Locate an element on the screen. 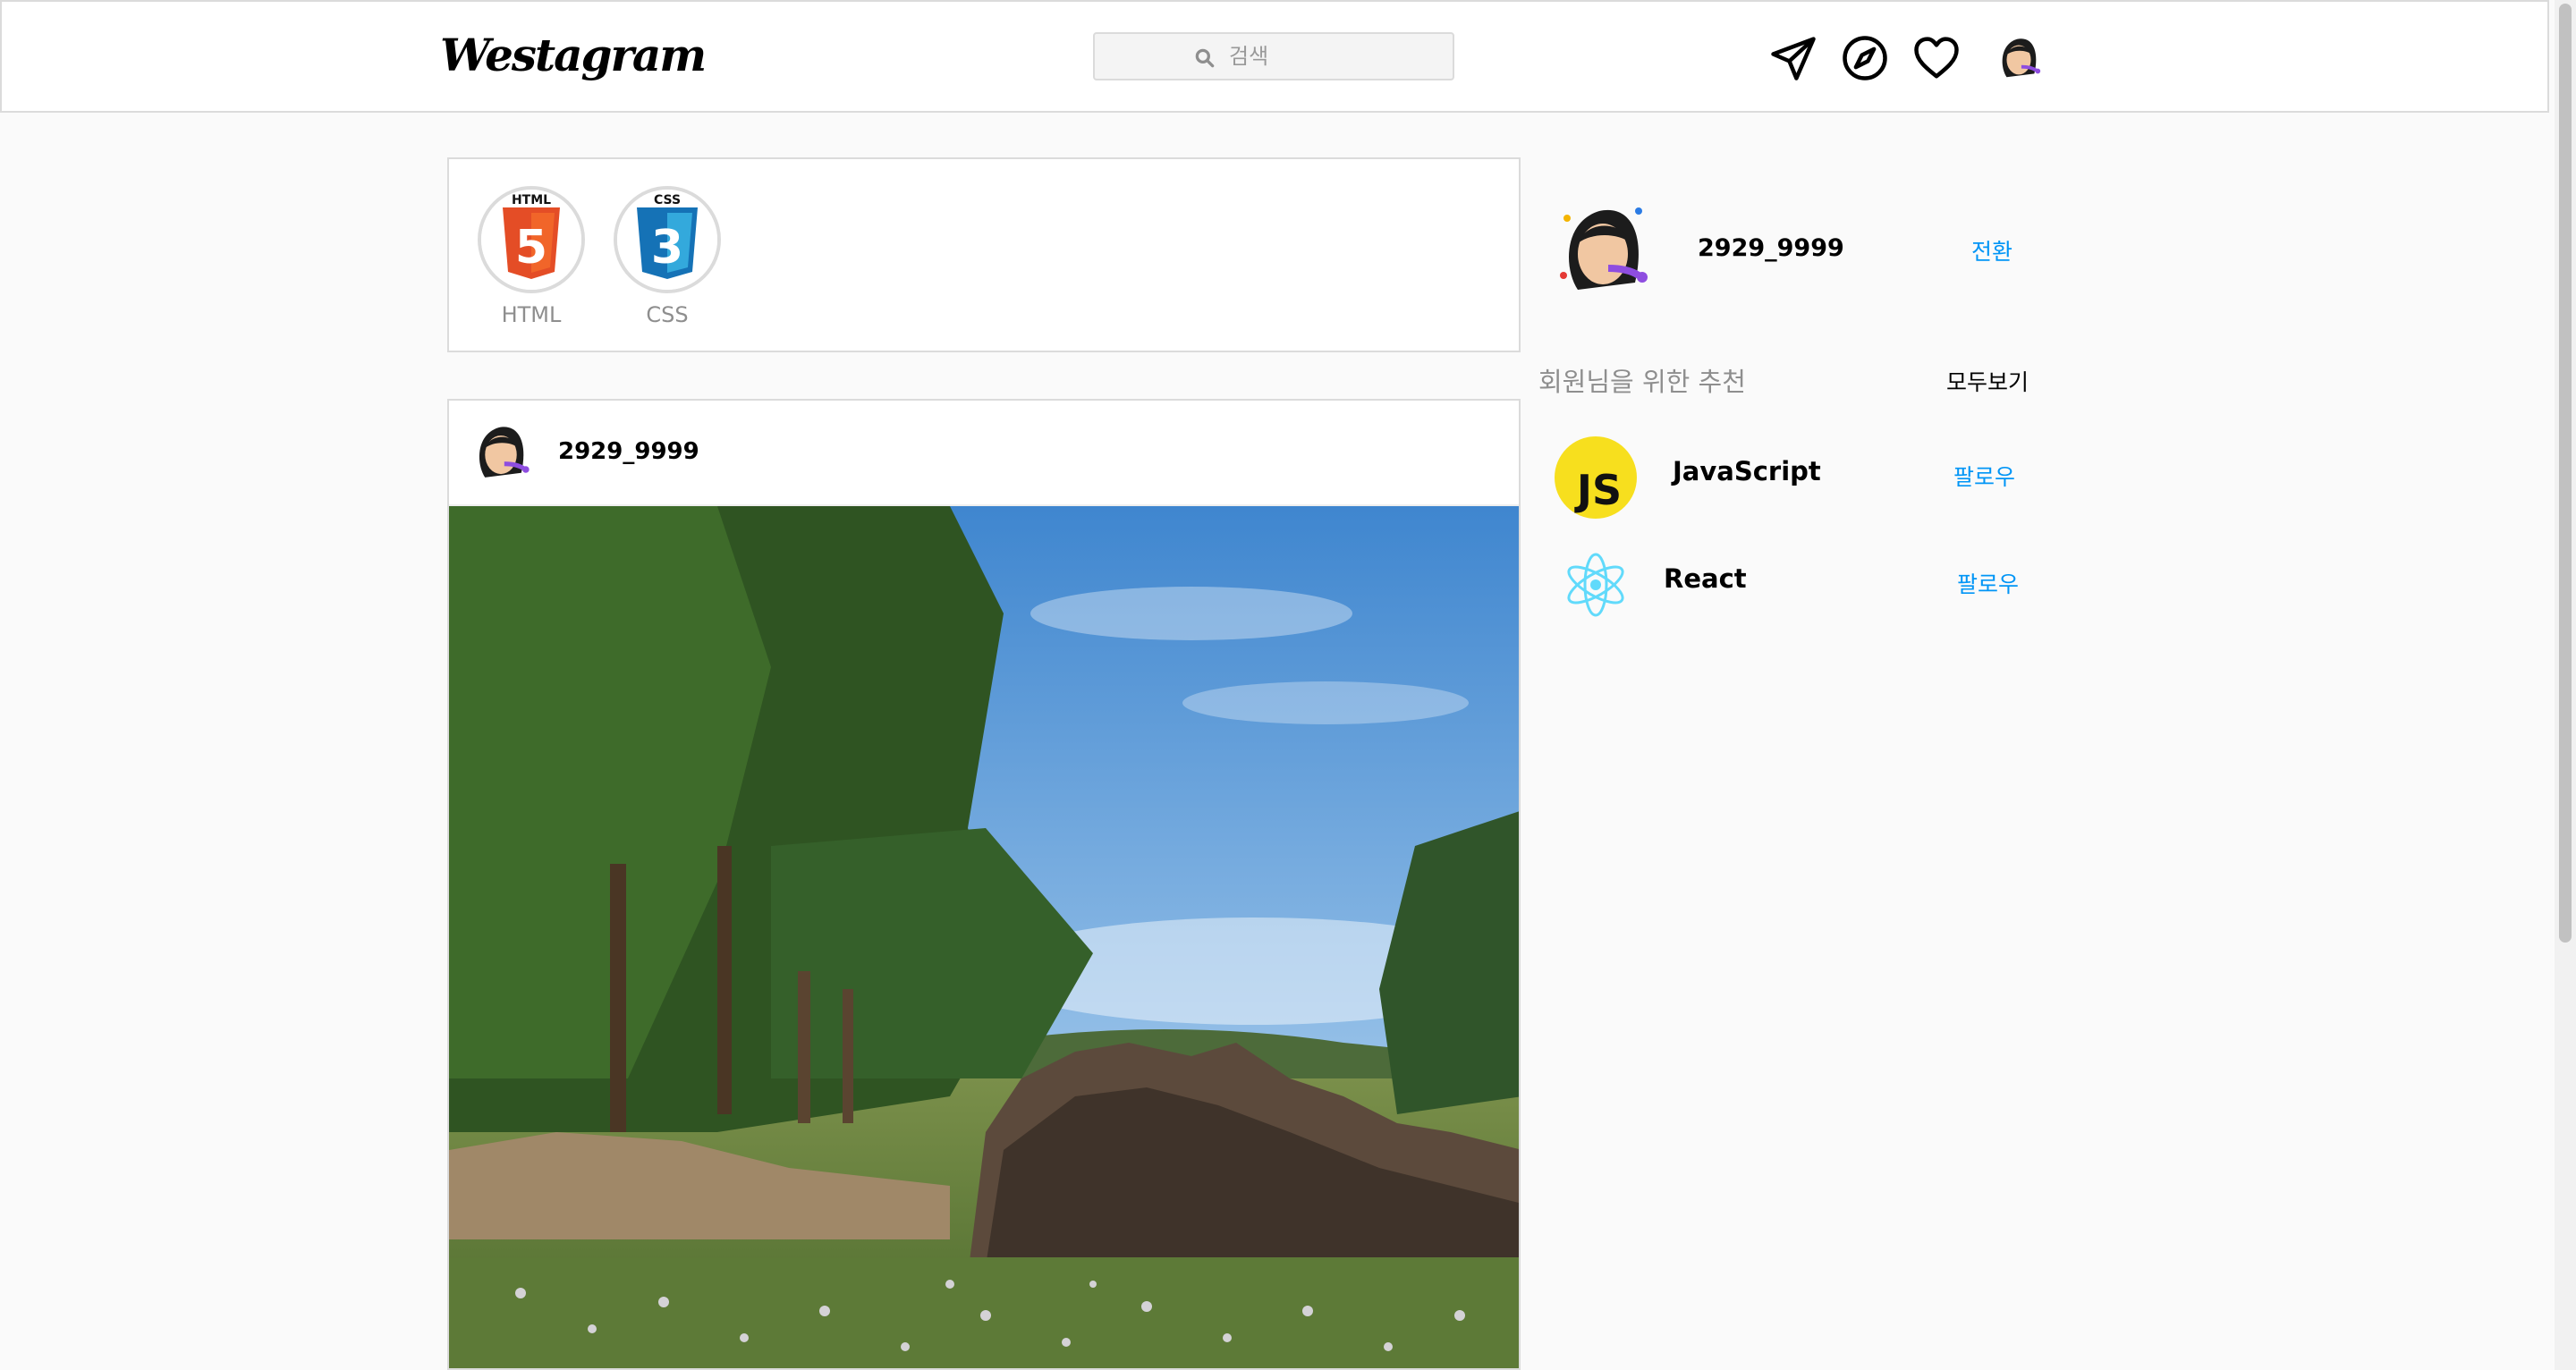 Image resolution: width=2576 pixels, height=1370 pixels. post-username: 2929_9999 is located at coordinates (628, 451).